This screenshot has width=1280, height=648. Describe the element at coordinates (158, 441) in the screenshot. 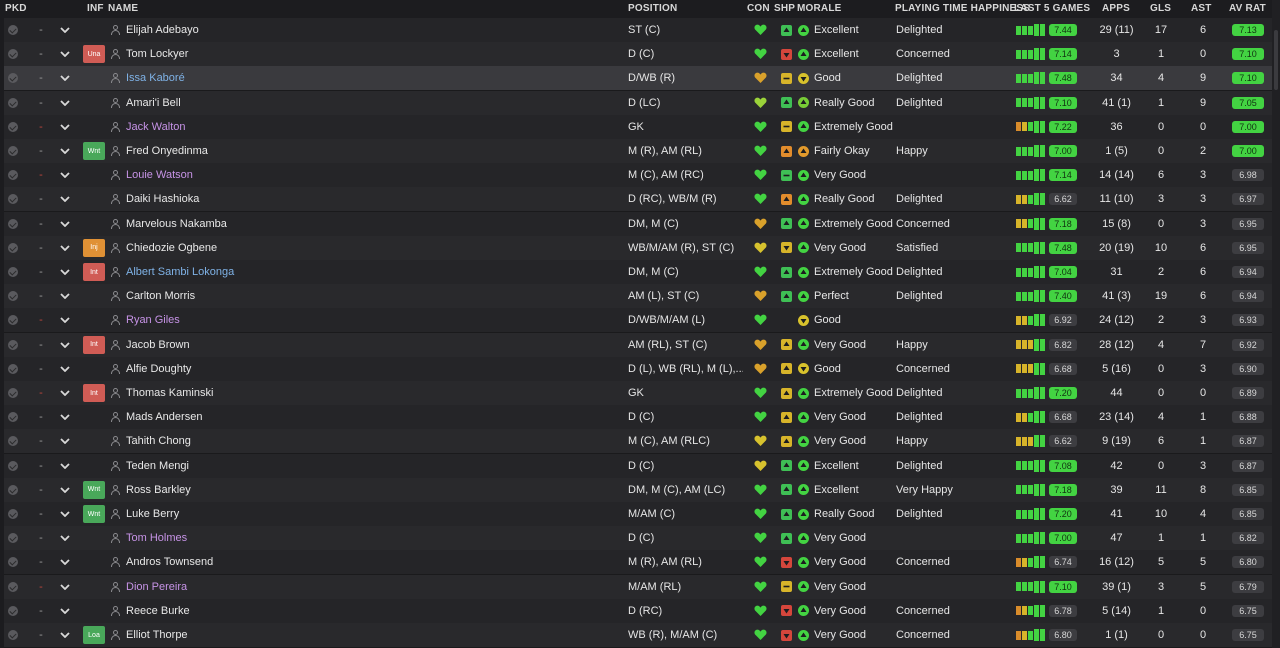

I see `player-name: Tahith Chong` at that location.